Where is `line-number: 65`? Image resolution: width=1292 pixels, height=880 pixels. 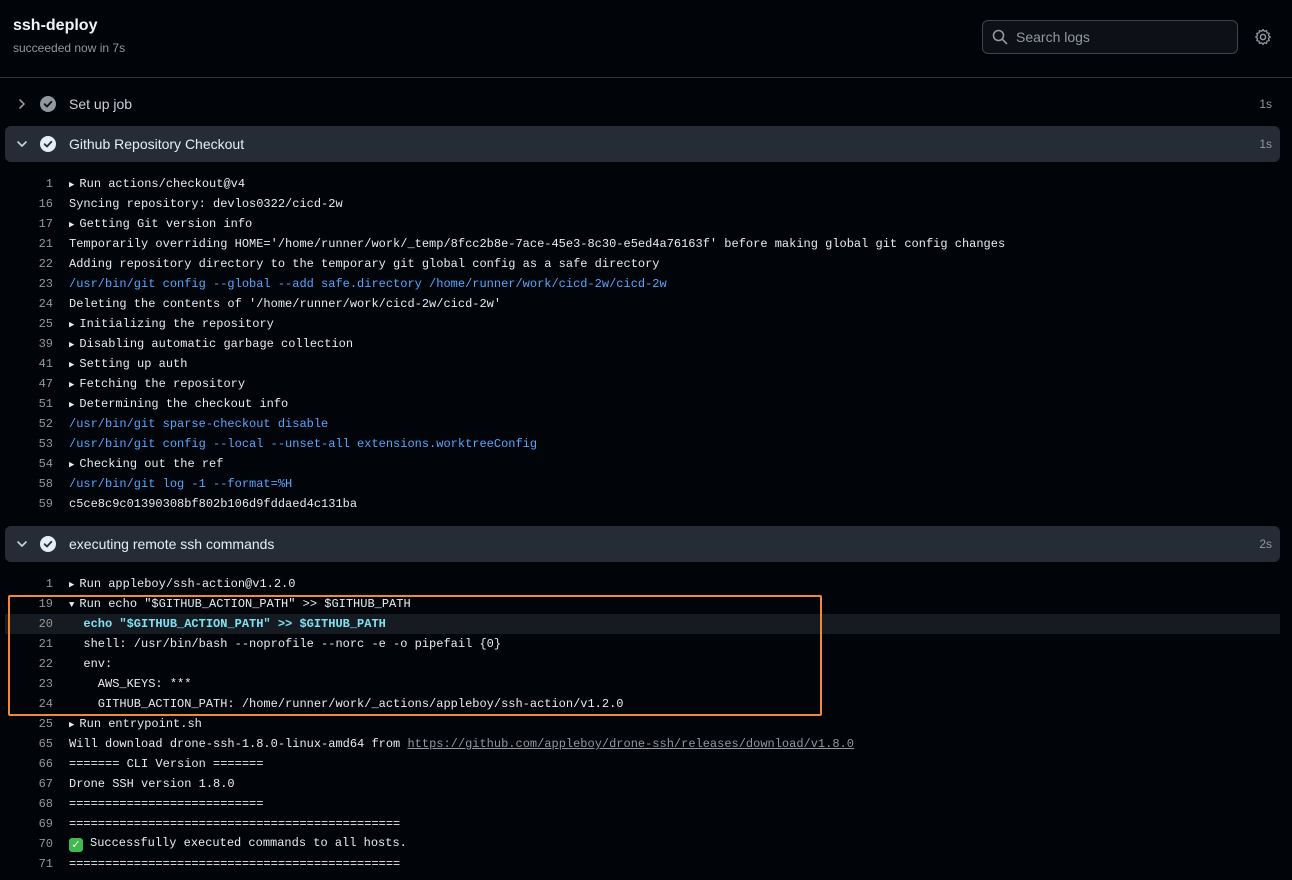
line-number: 65 is located at coordinates (29, 744).